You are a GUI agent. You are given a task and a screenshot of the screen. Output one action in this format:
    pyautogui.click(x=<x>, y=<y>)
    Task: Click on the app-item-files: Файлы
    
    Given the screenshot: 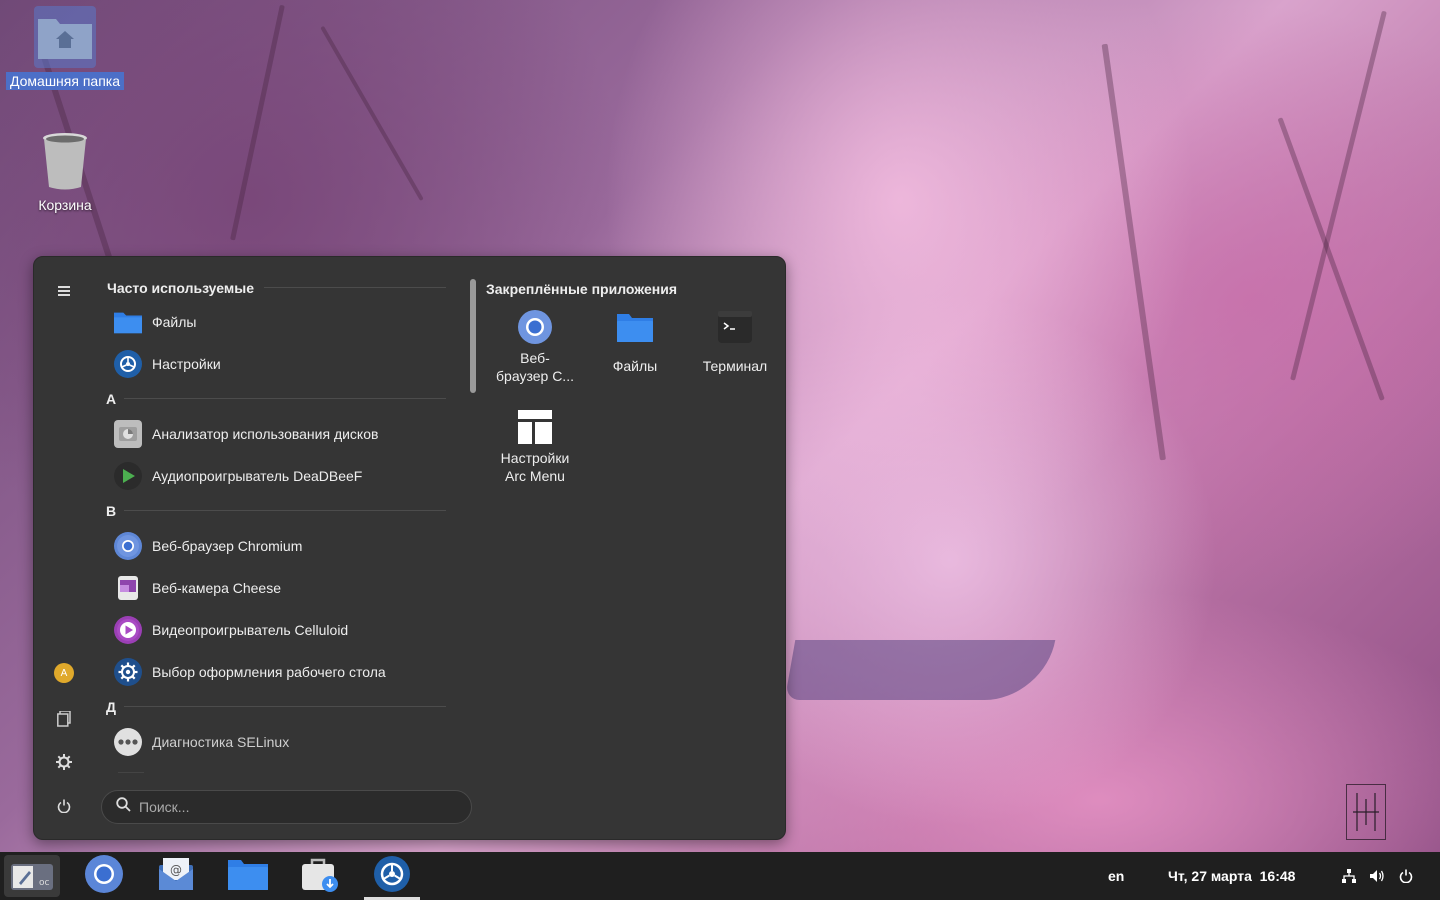 What is the action you would take?
    pyautogui.click(x=284, y=322)
    